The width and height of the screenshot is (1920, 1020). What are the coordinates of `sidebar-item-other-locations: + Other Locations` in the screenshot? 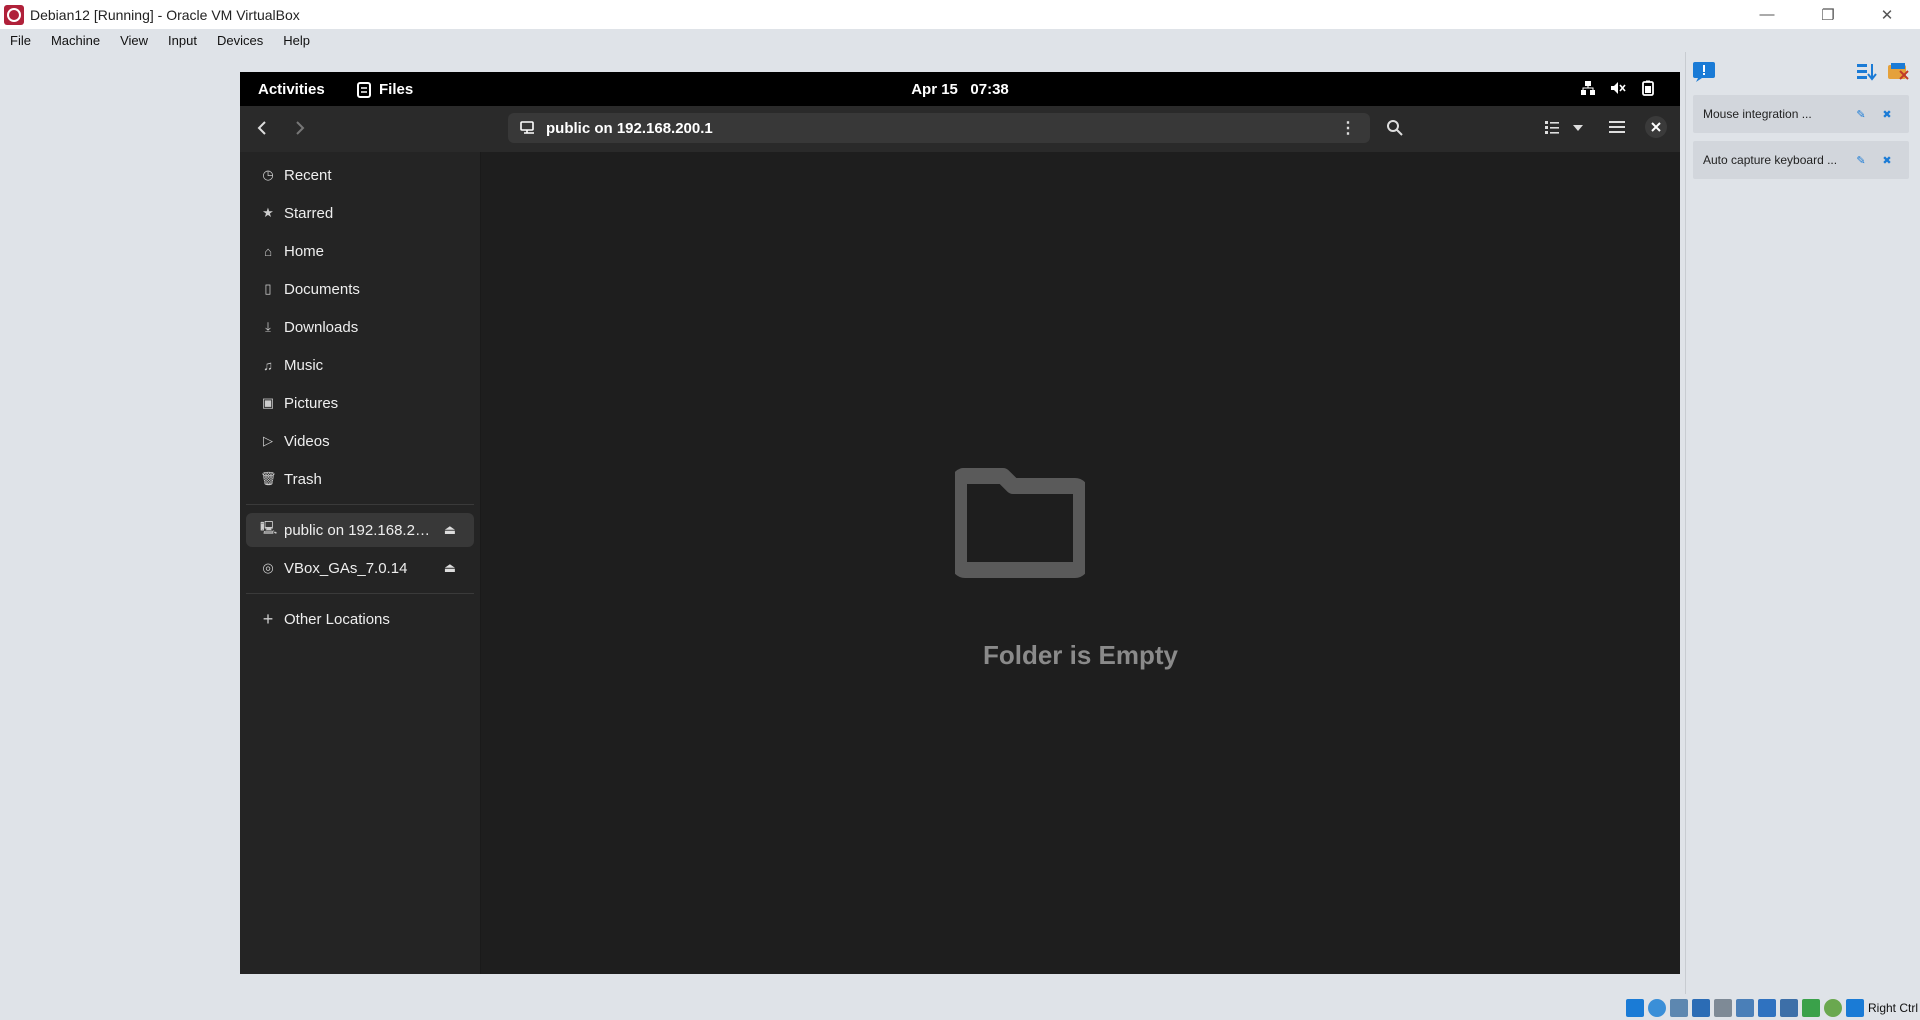 It's located at (360, 619).